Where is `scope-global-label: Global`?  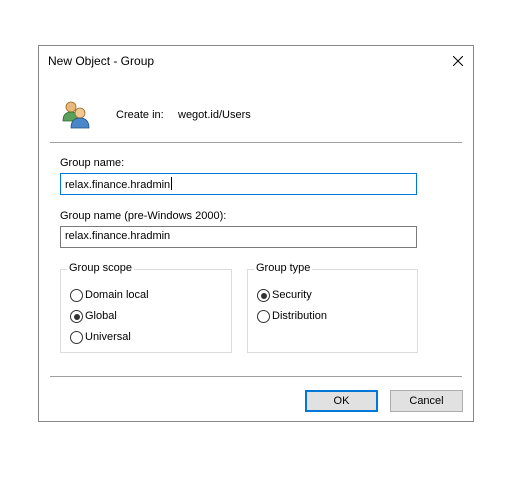
scope-global-label: Global is located at coordinates (101, 316).